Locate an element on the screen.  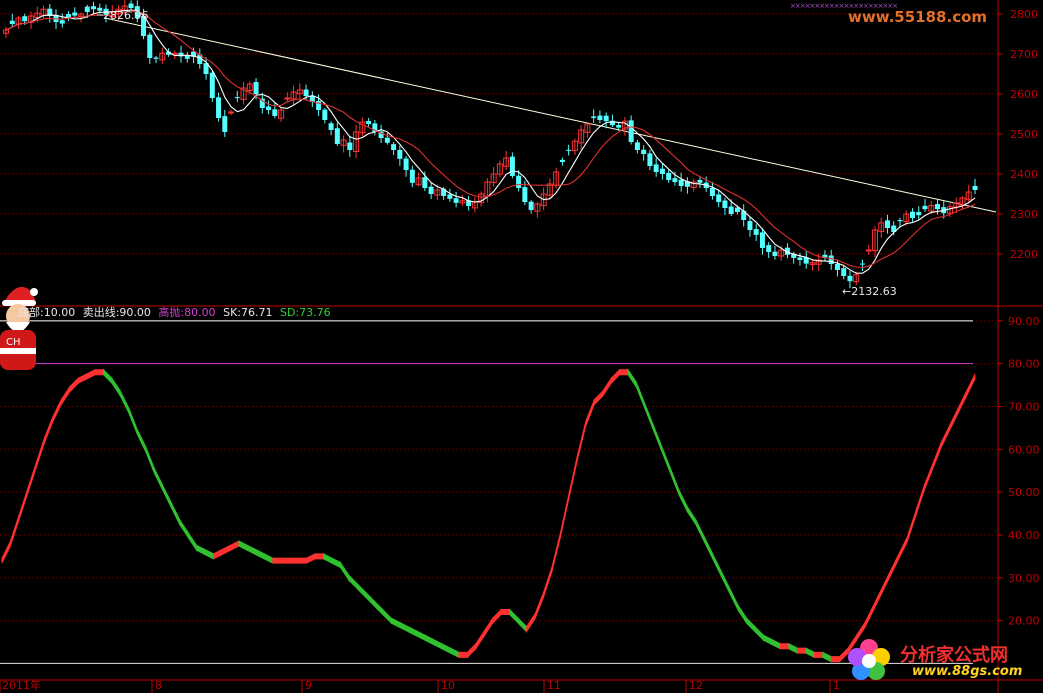
low-annotation: ←2132.63 is located at coordinates (869, 291).